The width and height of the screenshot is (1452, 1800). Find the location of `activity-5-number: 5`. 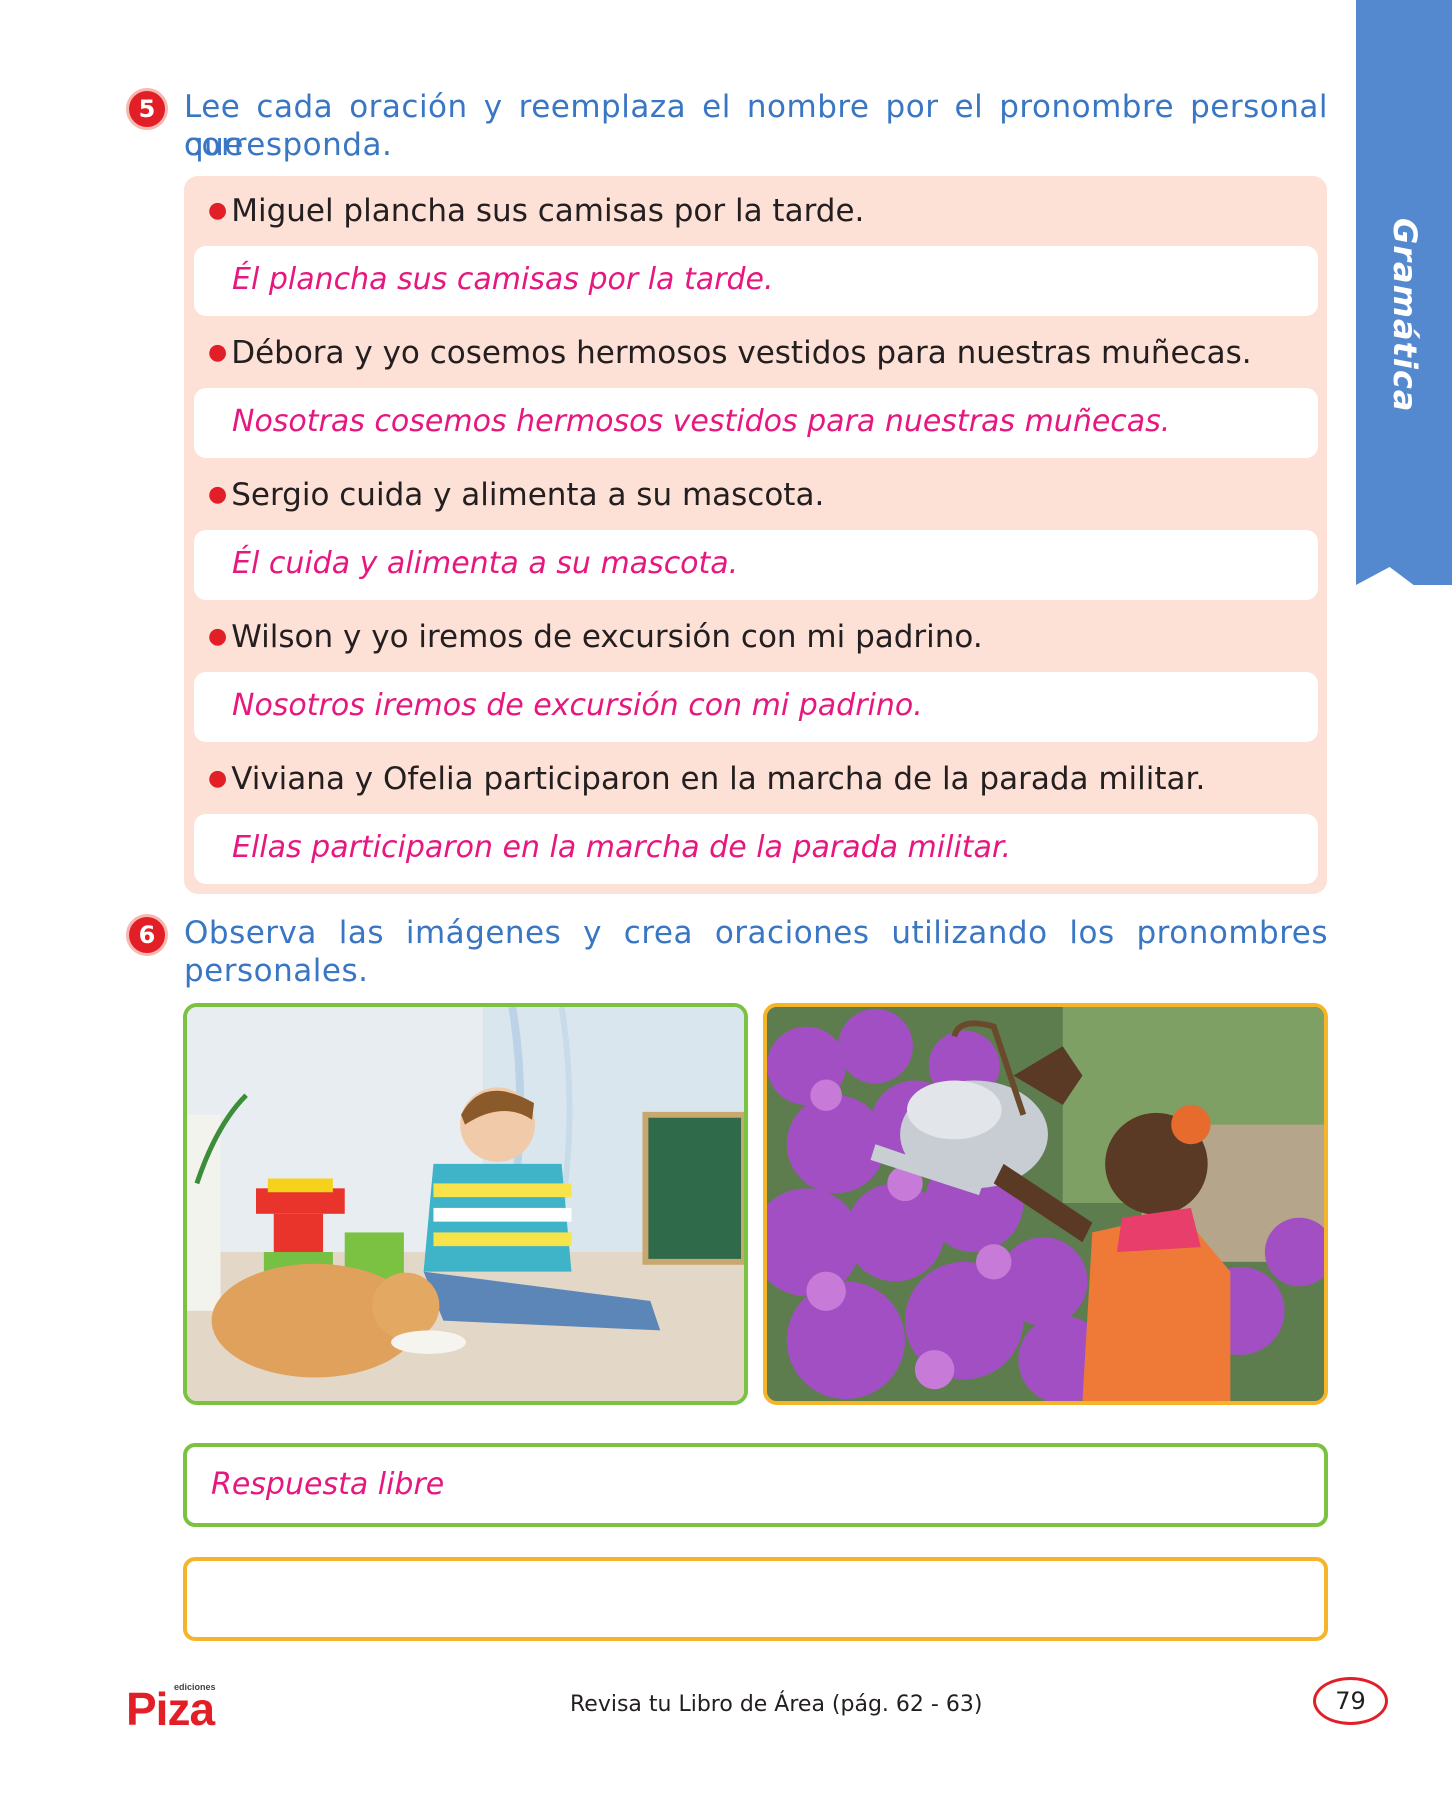

activity-5-number: 5 is located at coordinates (147, 109).